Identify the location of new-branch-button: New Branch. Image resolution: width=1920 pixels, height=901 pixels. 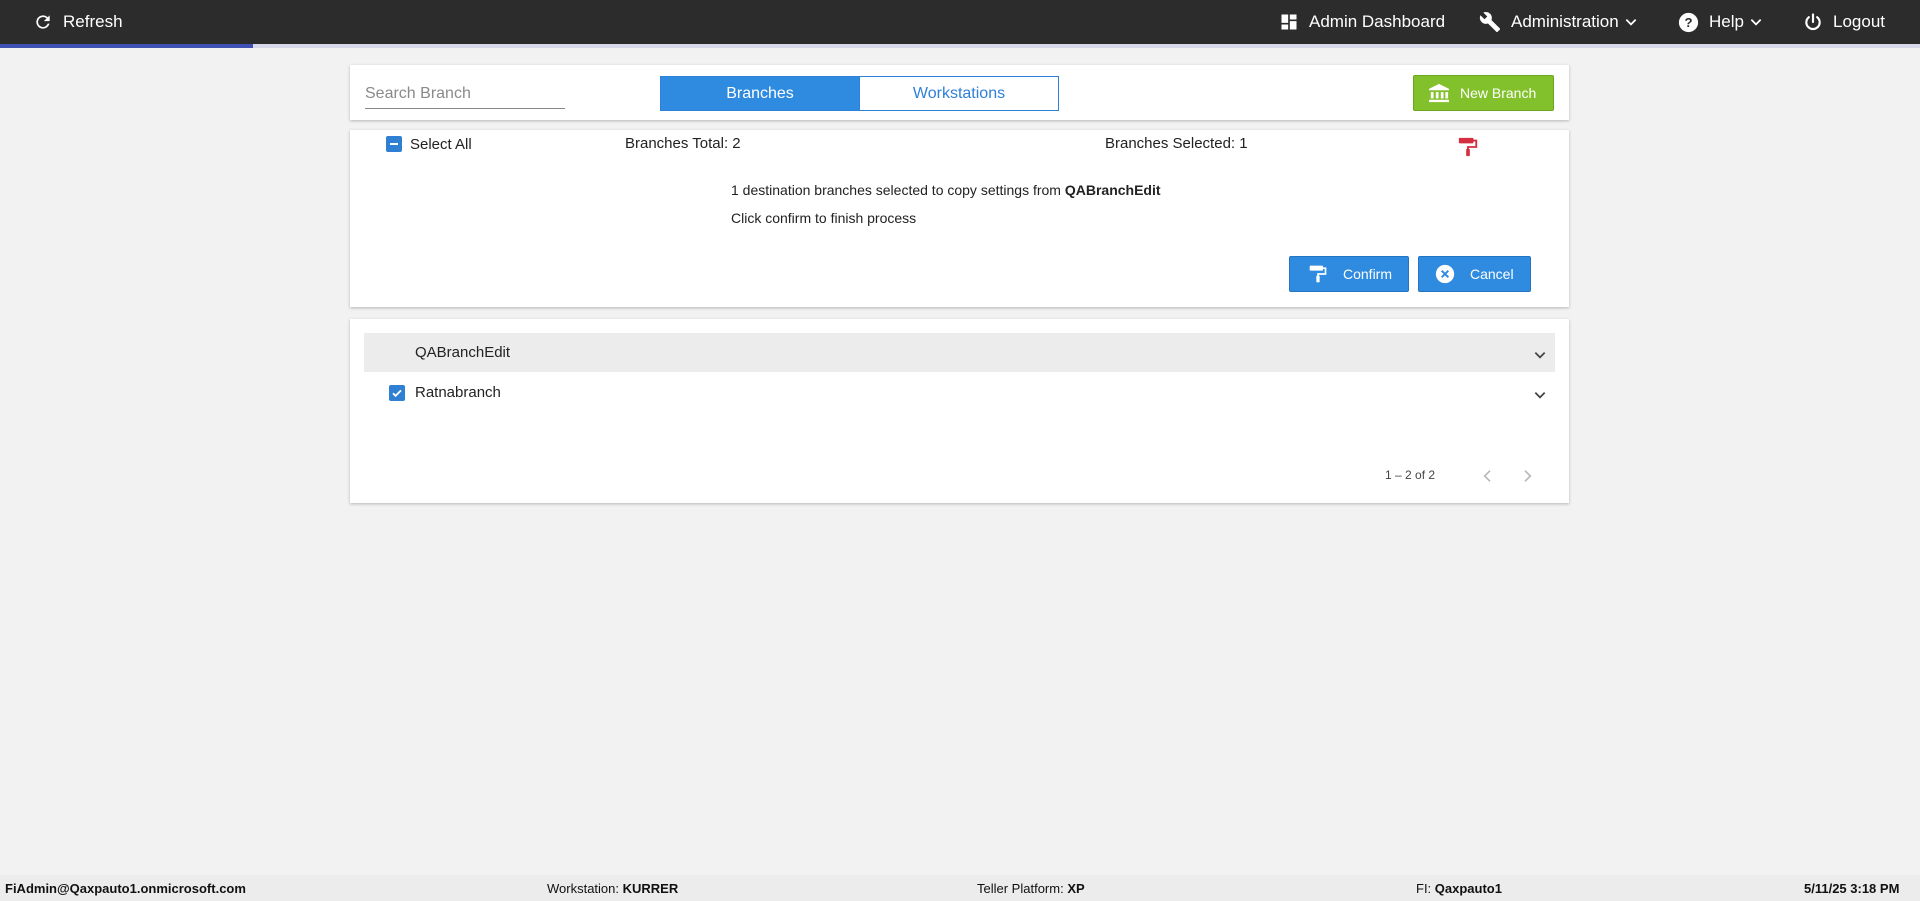
(1483, 93).